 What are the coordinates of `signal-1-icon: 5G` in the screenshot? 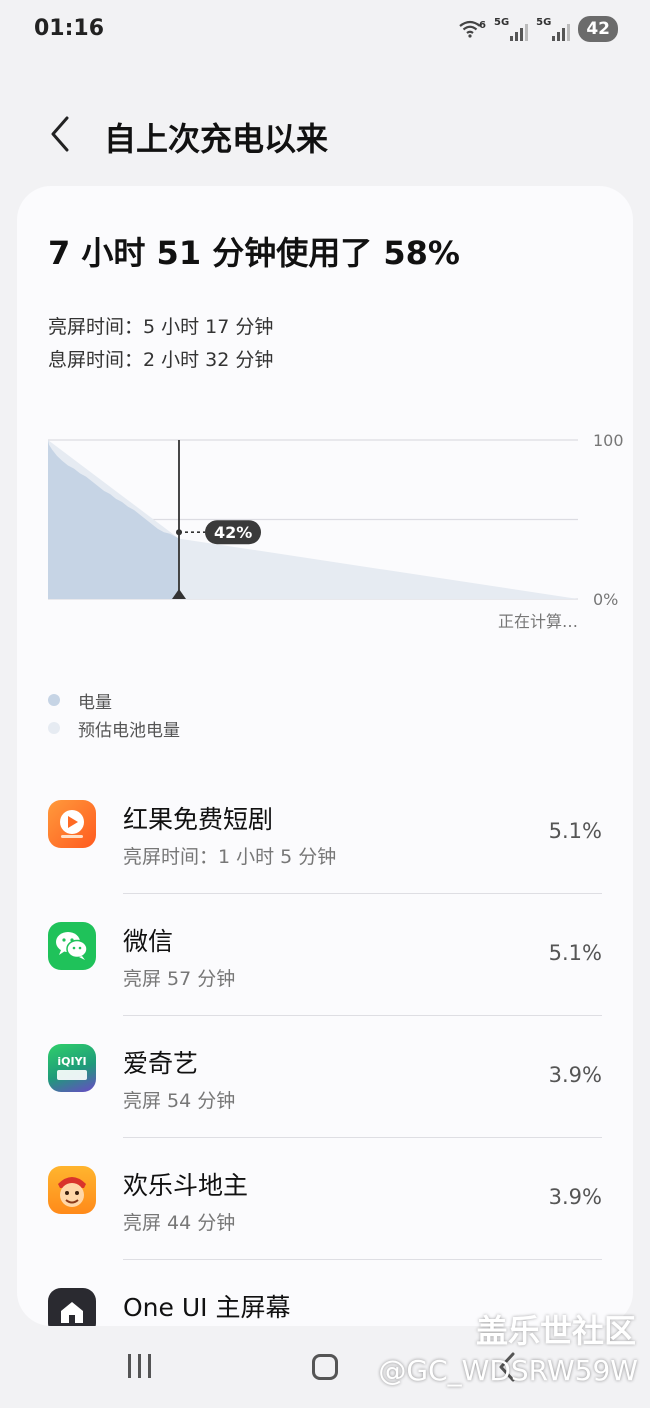 It's located at (511, 29).